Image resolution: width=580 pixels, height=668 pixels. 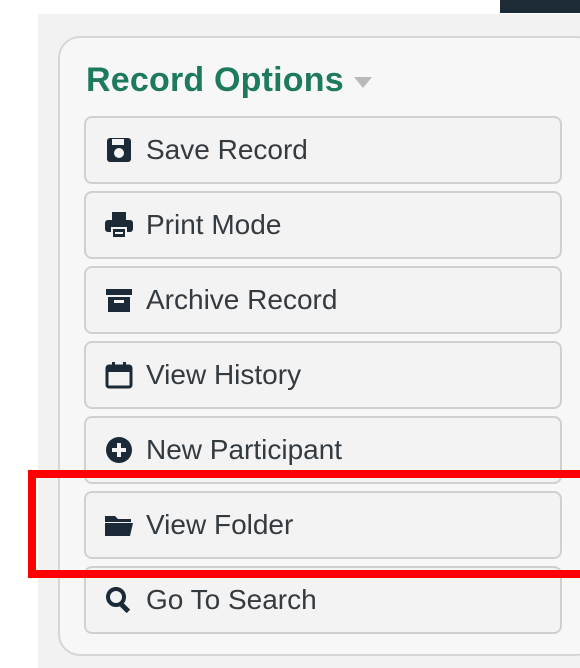 I want to click on folder-icon, so click(x=119, y=525).